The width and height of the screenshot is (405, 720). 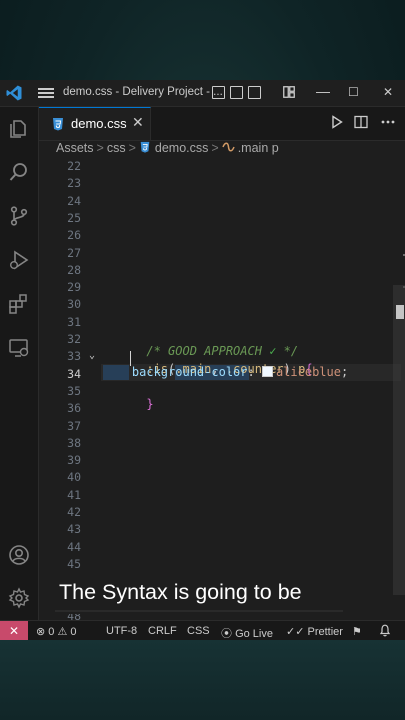 I want to click on line-number: 34, so click(x=74, y=373).